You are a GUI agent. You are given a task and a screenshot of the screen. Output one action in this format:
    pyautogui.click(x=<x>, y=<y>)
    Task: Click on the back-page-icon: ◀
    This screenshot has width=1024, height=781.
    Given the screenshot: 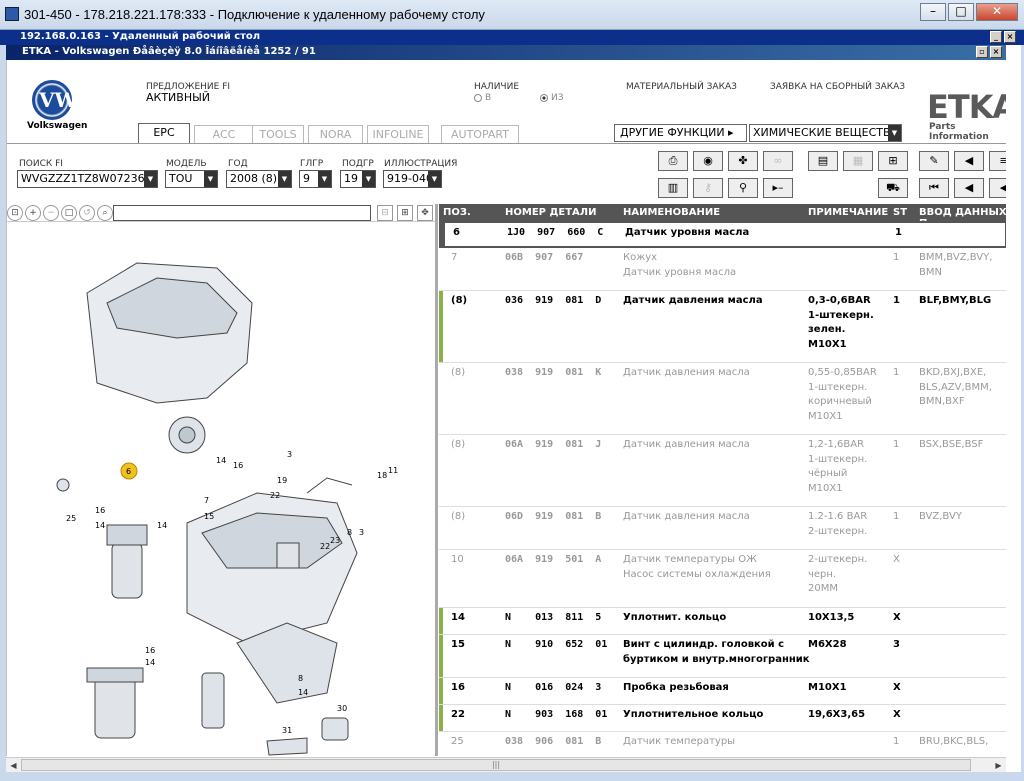 What is the action you would take?
    pyautogui.click(x=969, y=161)
    